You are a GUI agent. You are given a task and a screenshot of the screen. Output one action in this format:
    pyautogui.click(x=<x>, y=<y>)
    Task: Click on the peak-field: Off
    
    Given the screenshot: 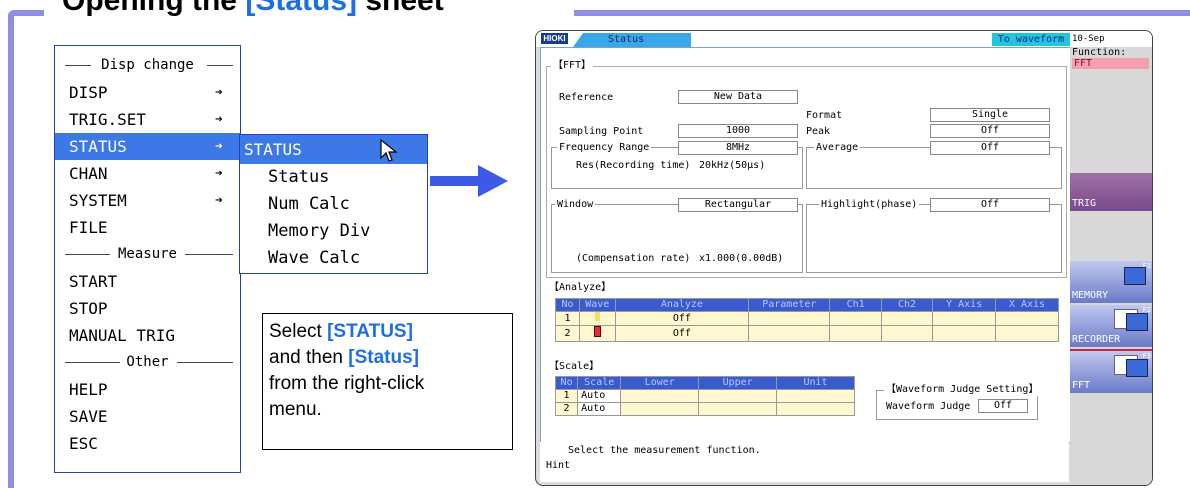 What is the action you would take?
    pyautogui.click(x=990, y=131)
    